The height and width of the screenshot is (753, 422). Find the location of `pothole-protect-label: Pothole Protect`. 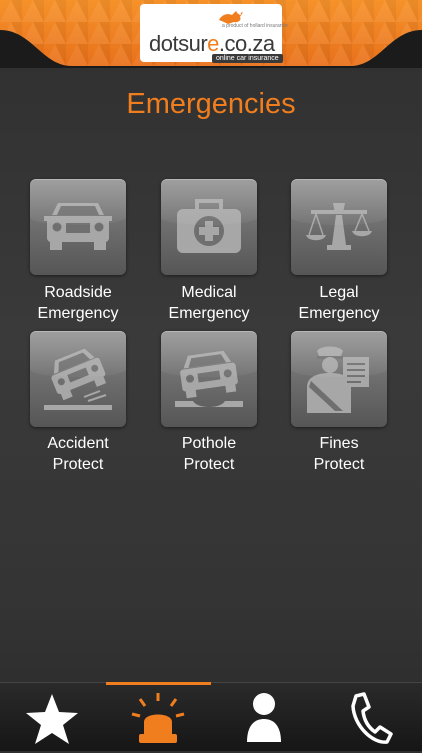

pothole-protect-label: Pothole Protect is located at coordinates (209, 454).